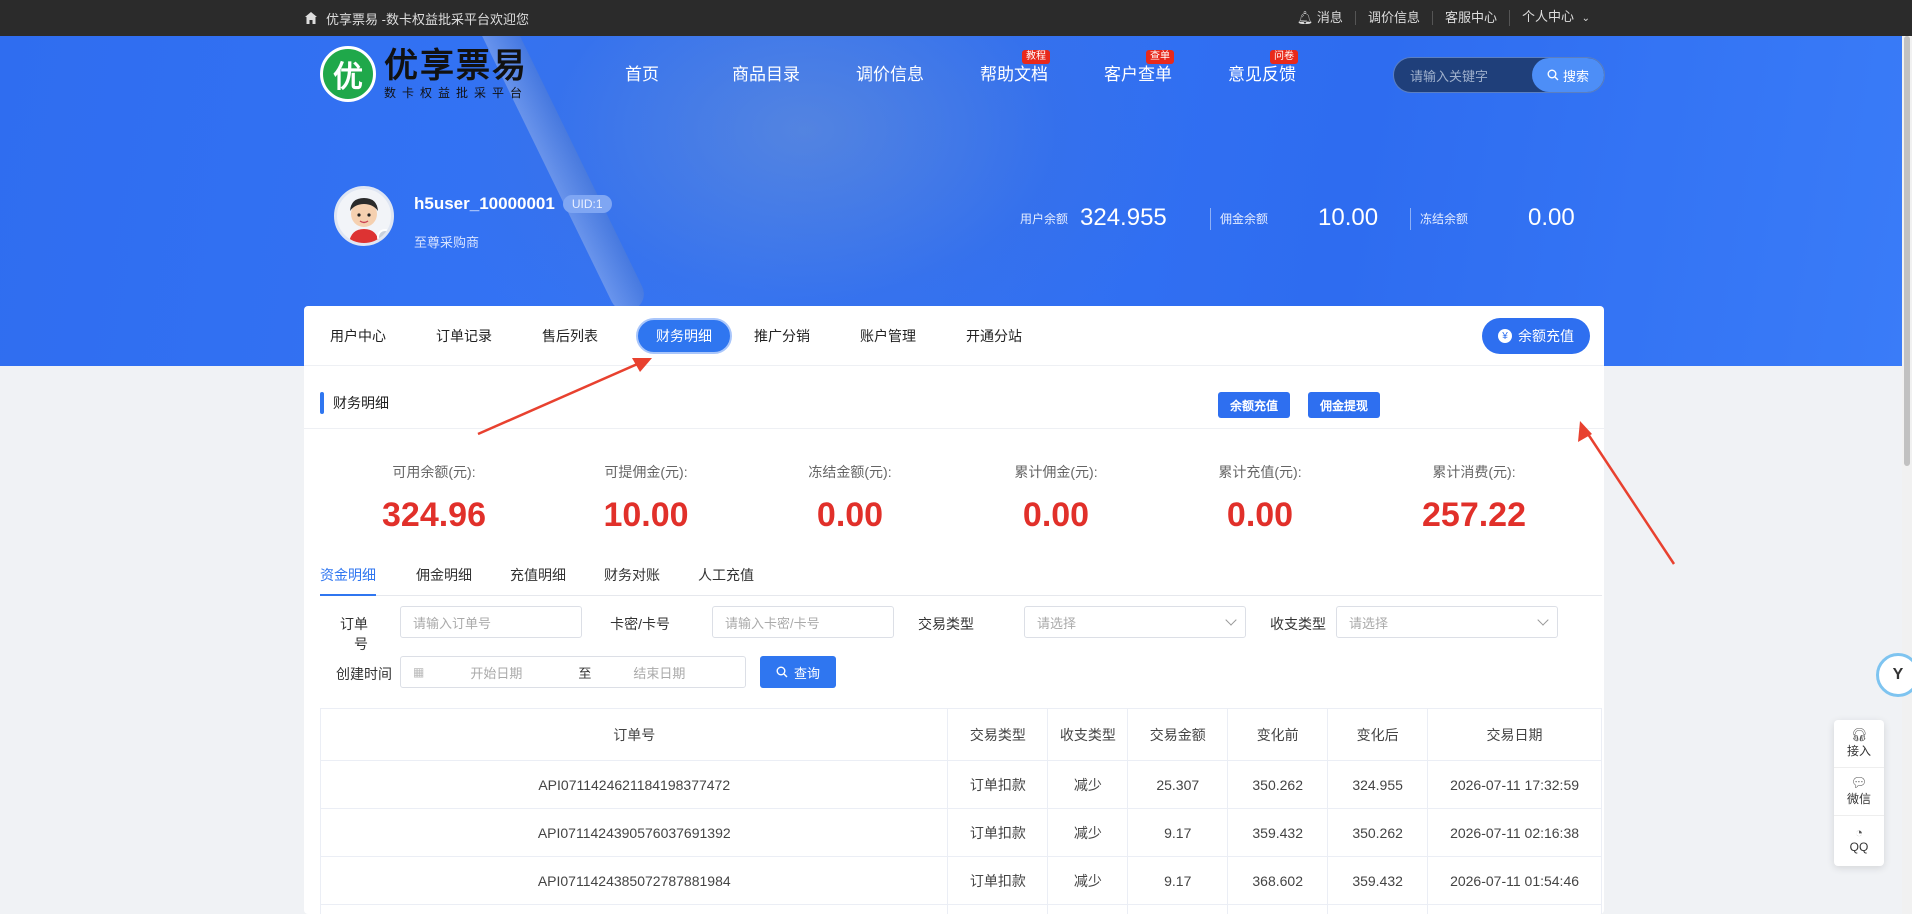  Describe the element at coordinates (1305, 17) in the screenshot. I see `bell-icon: 🔔︎` at that location.